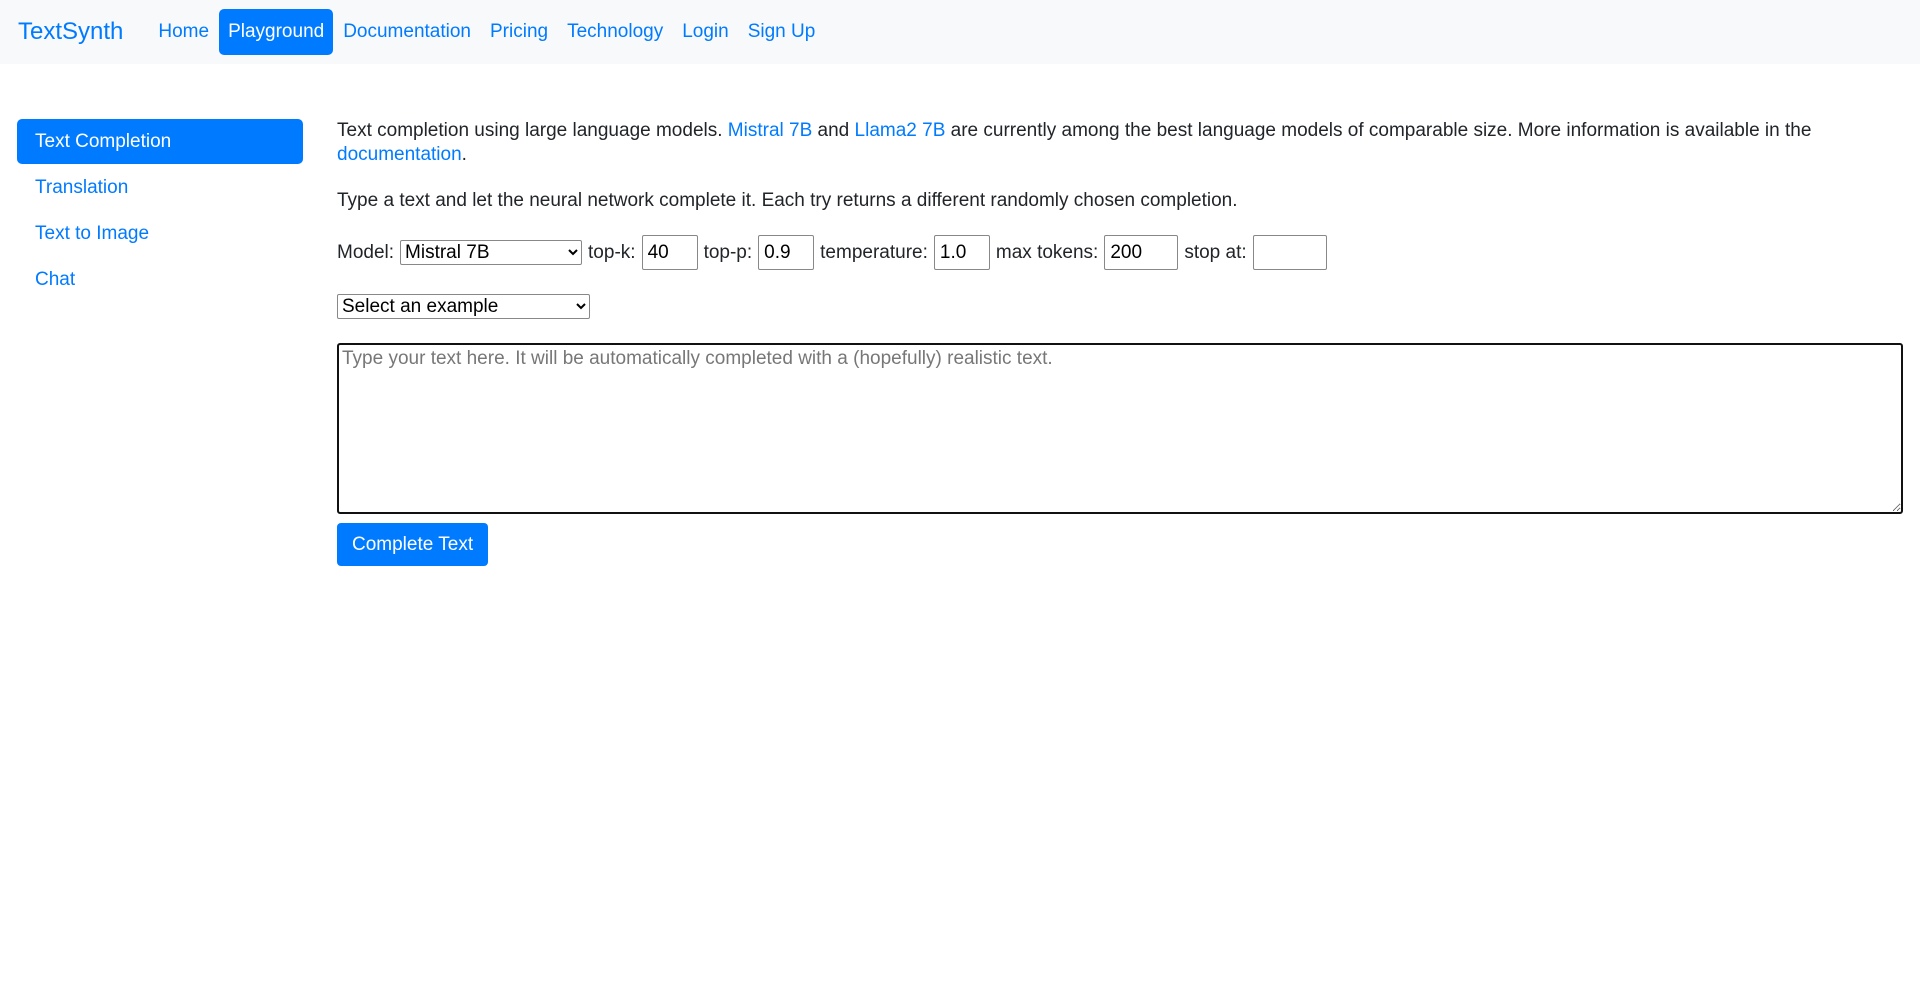 Image resolution: width=1920 pixels, height=1001 pixels. Describe the element at coordinates (874, 252) in the screenshot. I see `temperature-label: temperature:` at that location.